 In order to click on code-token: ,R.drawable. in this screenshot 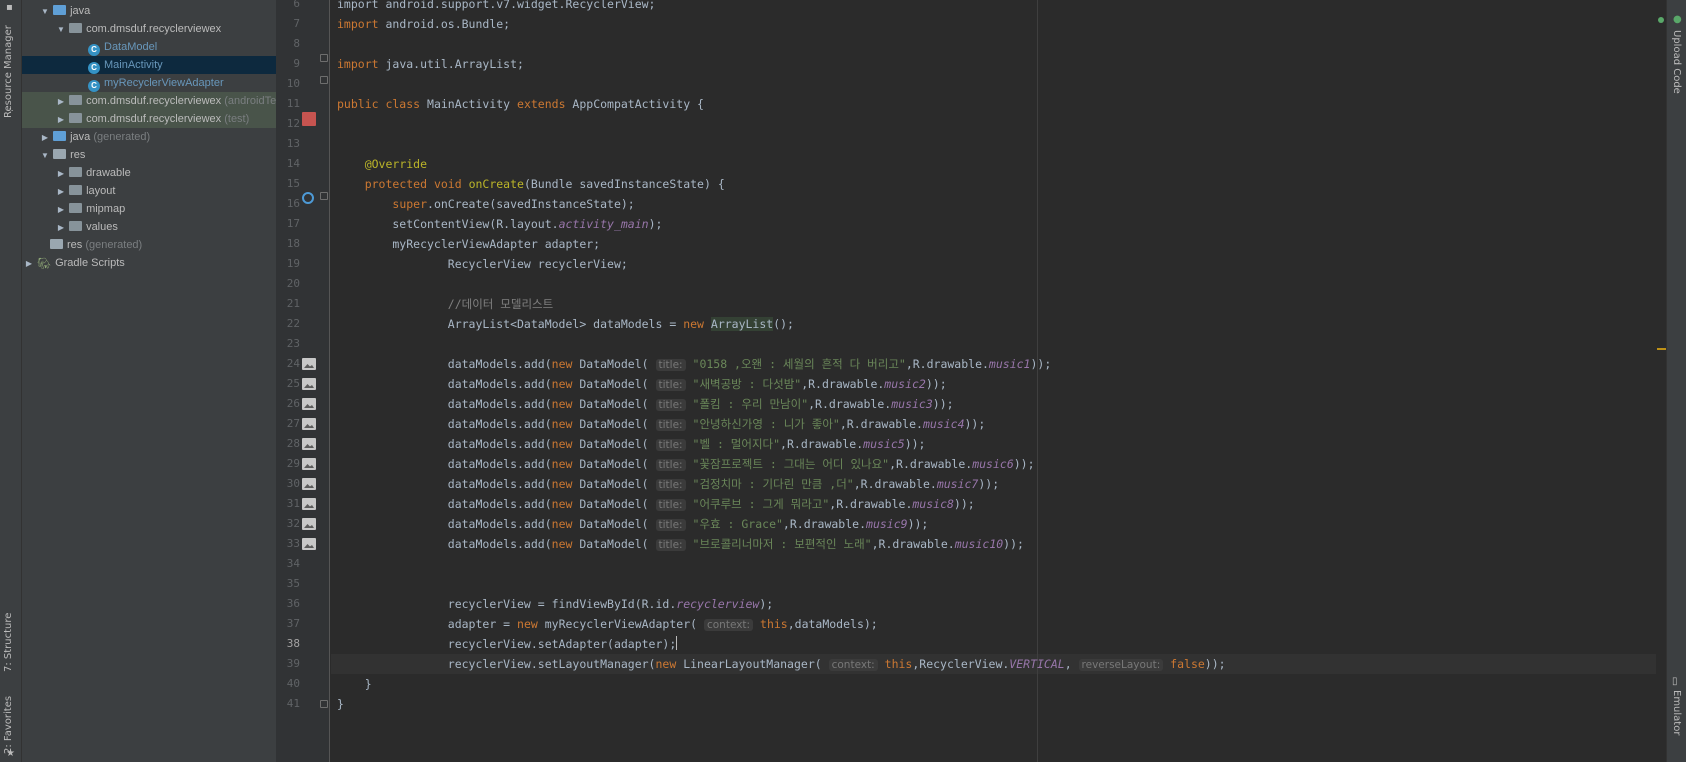, I will do `click(850, 404)`.